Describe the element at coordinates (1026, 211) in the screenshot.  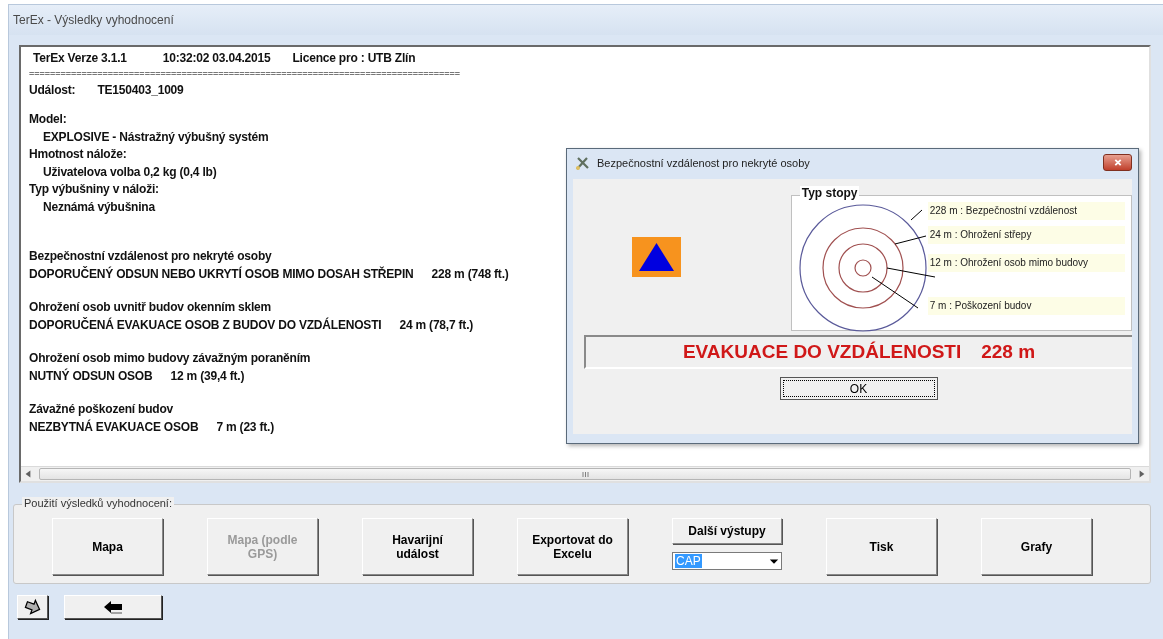
I see `zone-label: 228 m : Bezpečnostní vzdálenost` at that location.